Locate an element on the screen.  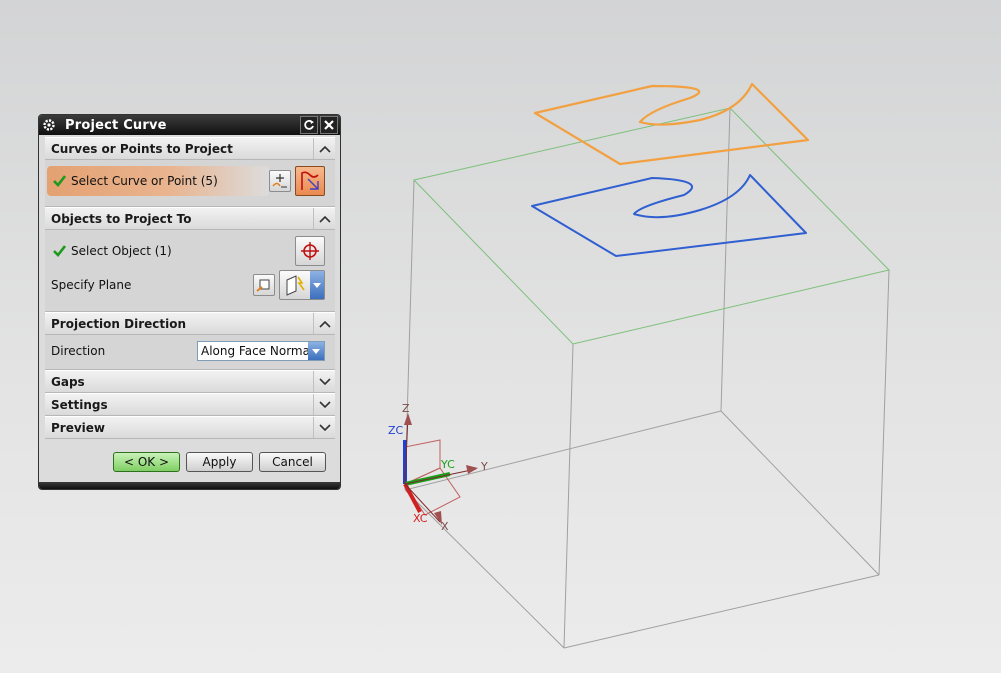
curve-rule-button is located at coordinates (280, 181).